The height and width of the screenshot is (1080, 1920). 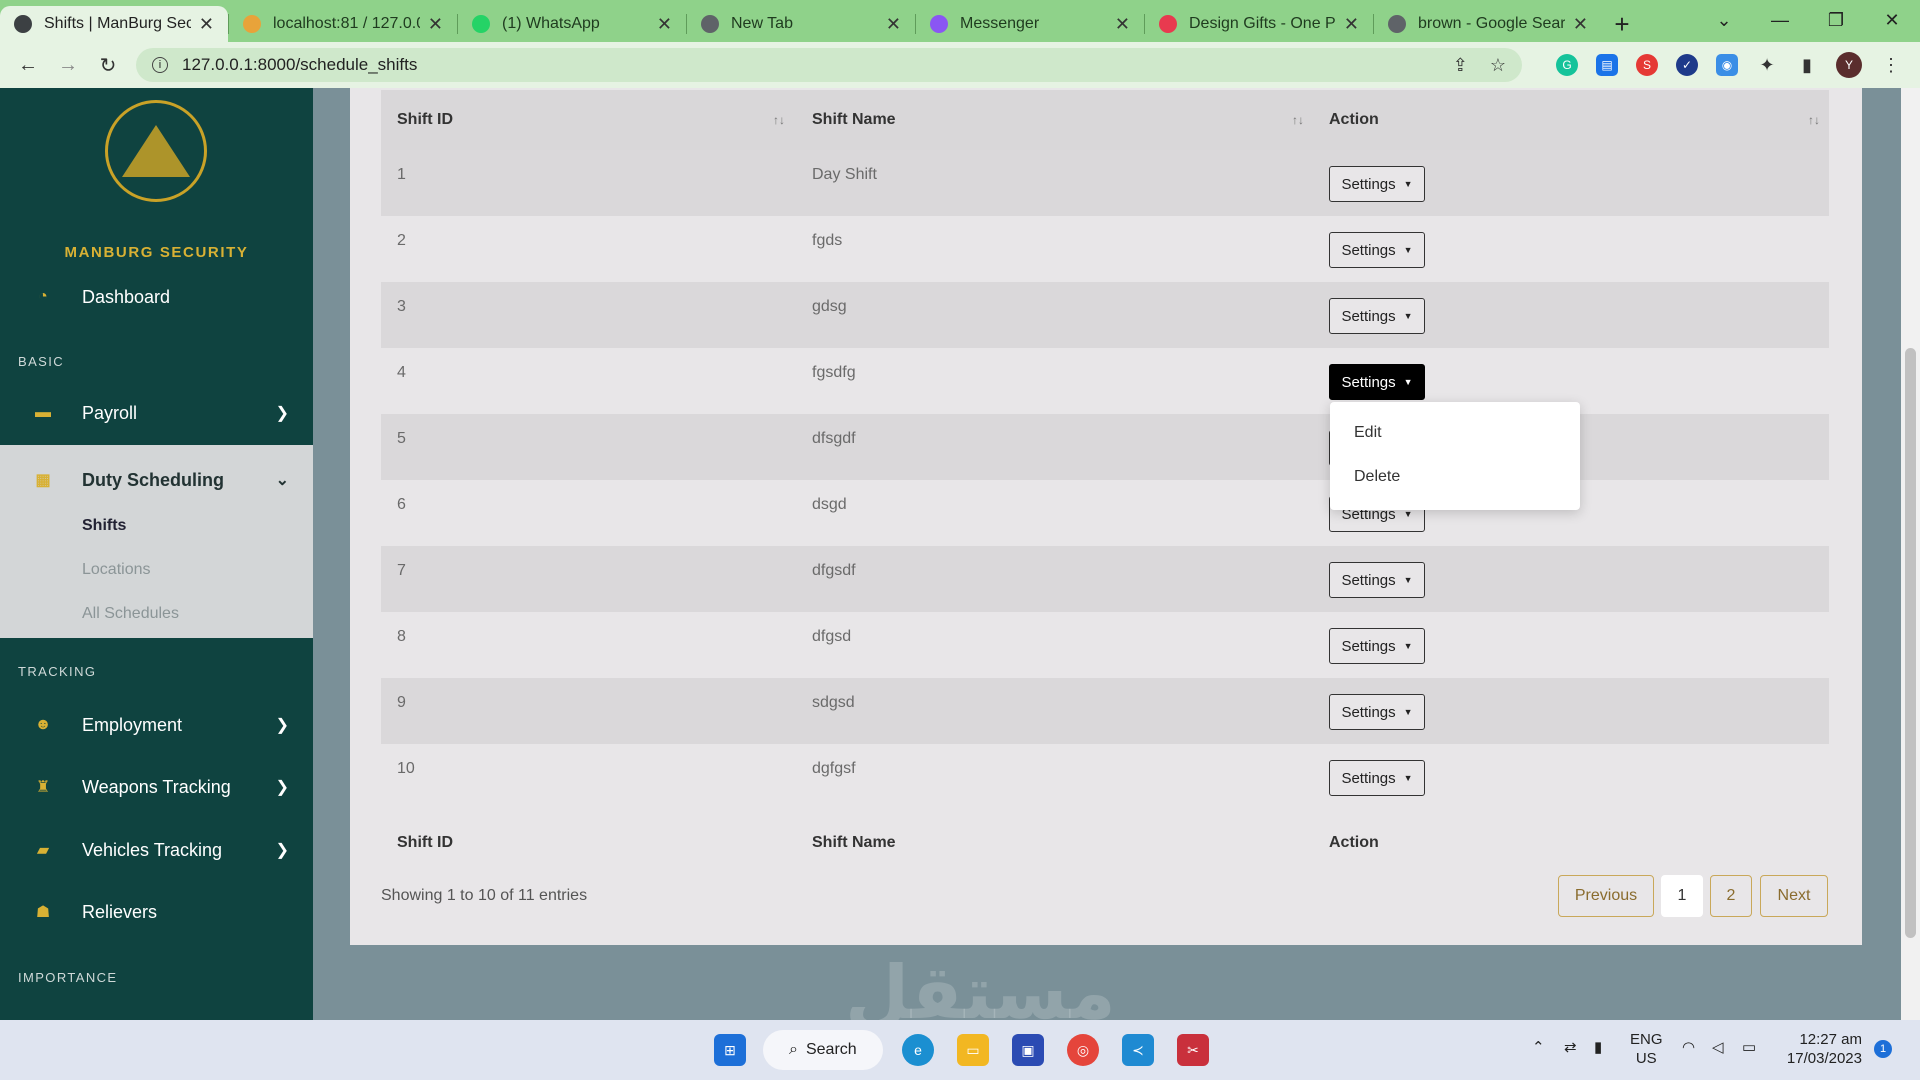 What do you see at coordinates (1749, 1047) in the screenshot?
I see `battery-icon: ▭` at bounding box center [1749, 1047].